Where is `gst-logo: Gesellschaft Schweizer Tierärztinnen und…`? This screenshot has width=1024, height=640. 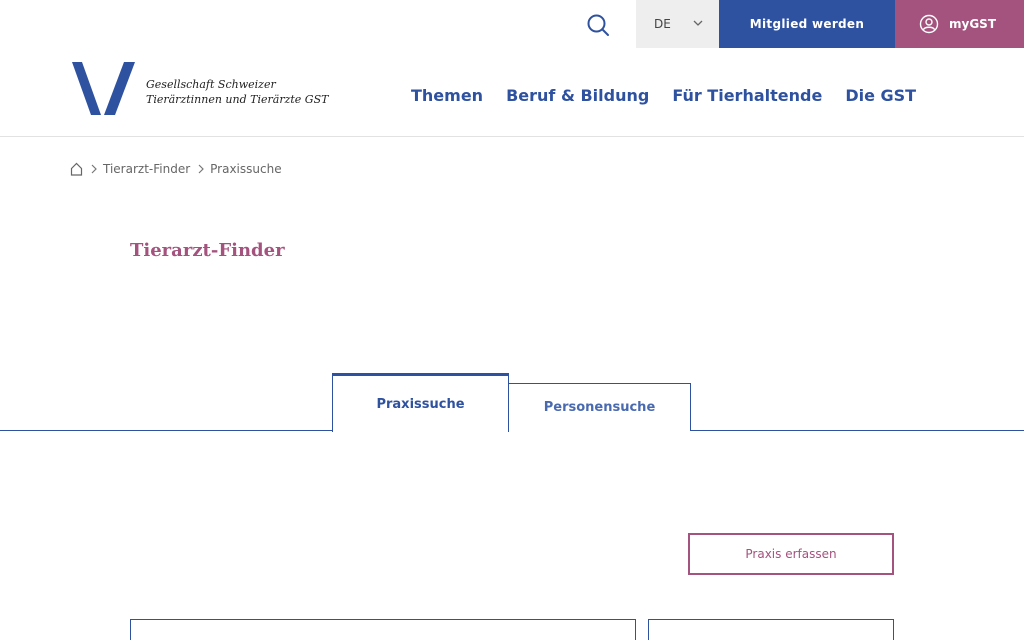 gst-logo: Gesellschaft Schweizer Tierärztinnen und… is located at coordinates (215, 89).